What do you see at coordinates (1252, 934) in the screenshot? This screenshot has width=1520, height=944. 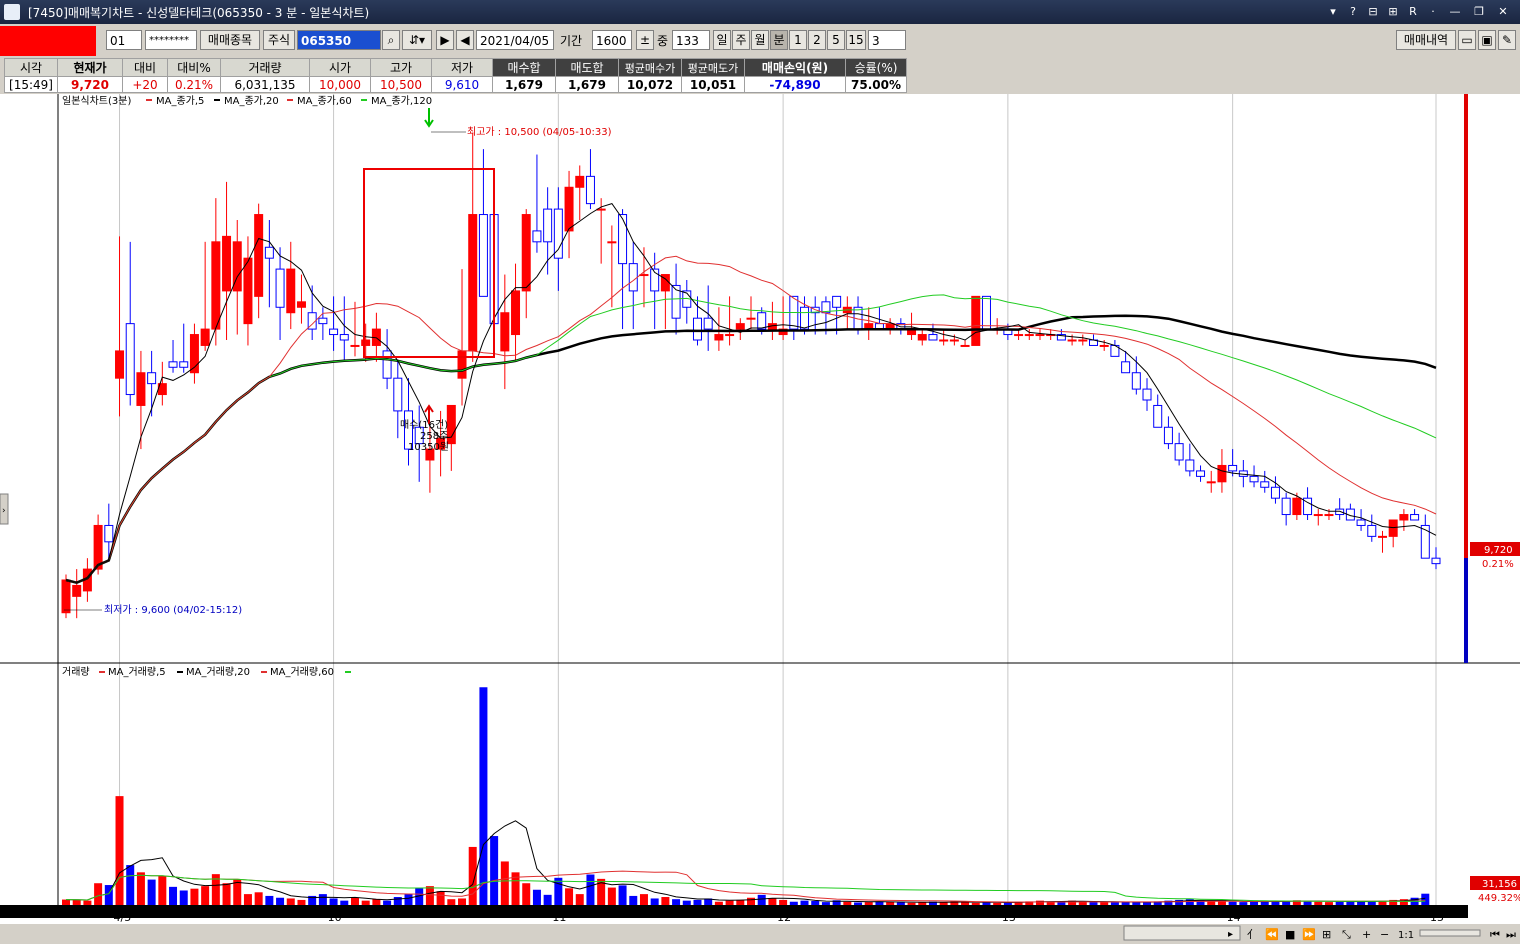 I see `toolbar-icon-1: ⺅` at bounding box center [1252, 934].